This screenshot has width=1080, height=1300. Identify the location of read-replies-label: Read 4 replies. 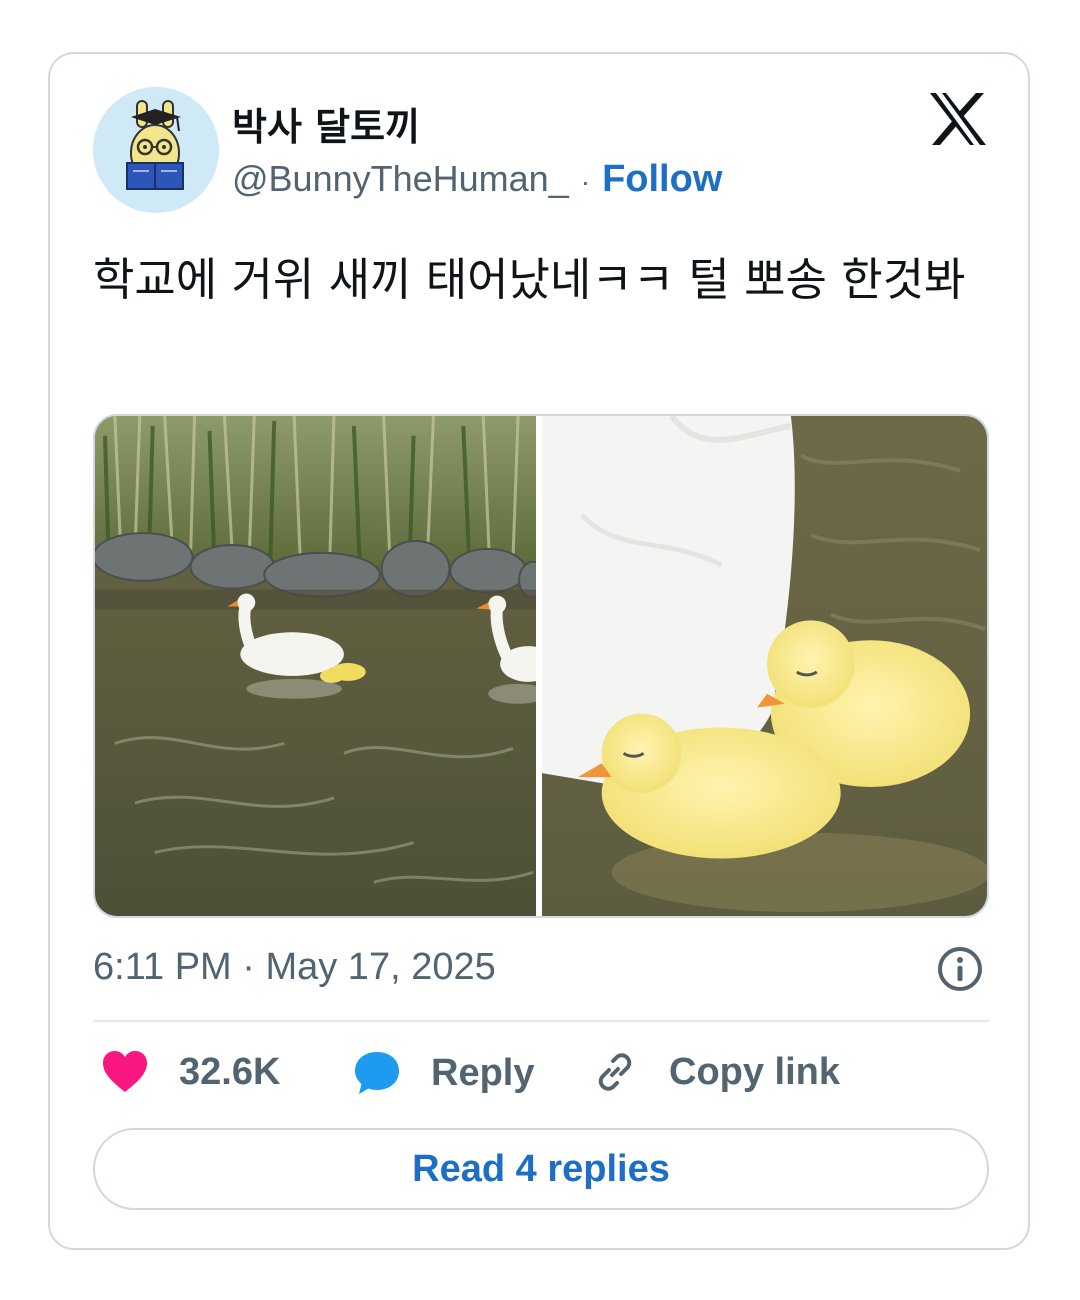
(541, 1168).